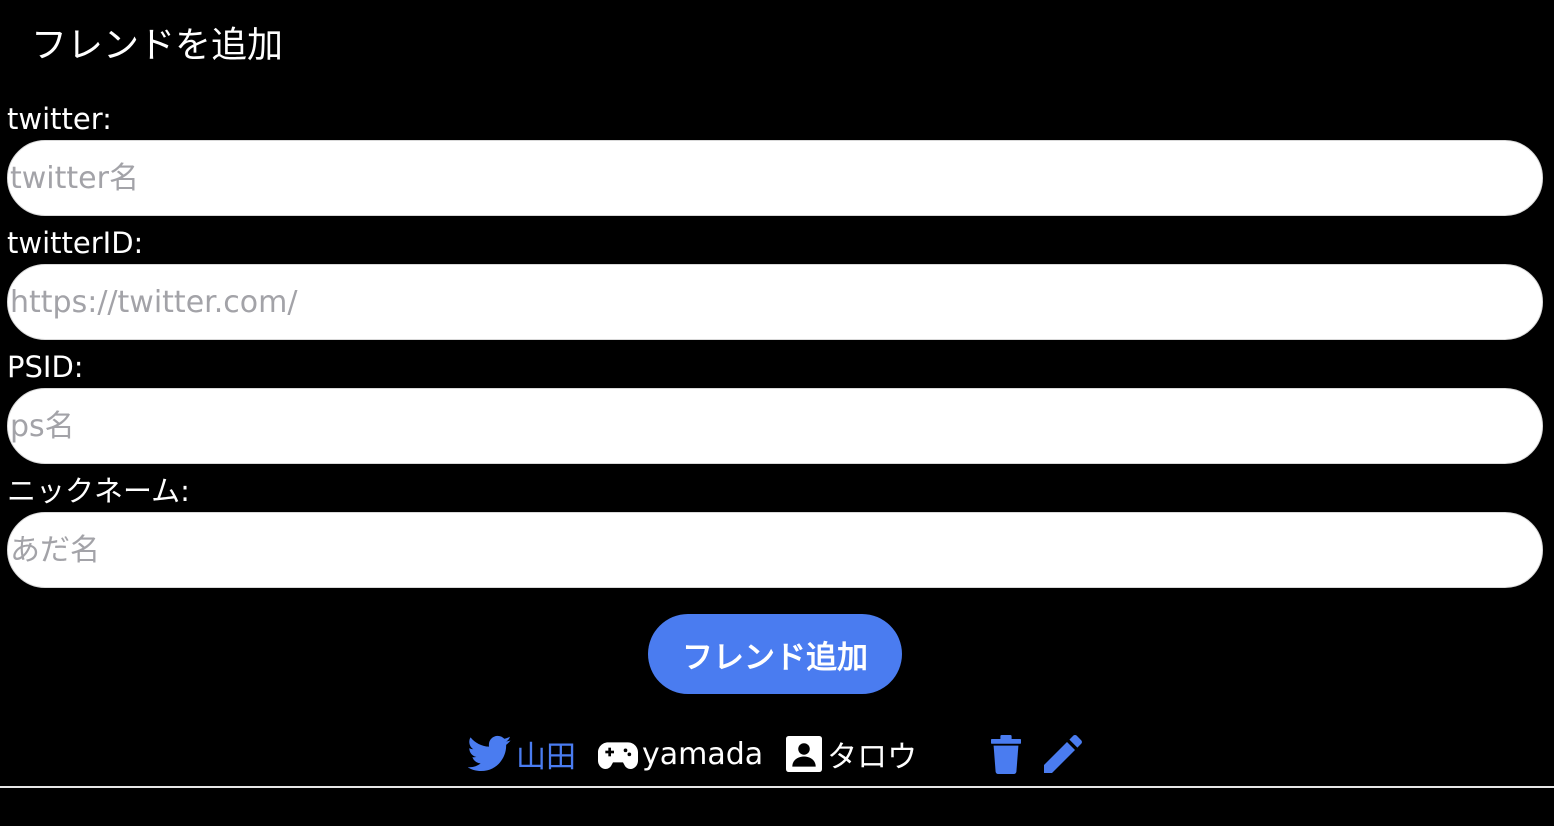 The image size is (1554, 826). Describe the element at coordinates (804, 754) in the screenshot. I see `contact-icon` at that location.